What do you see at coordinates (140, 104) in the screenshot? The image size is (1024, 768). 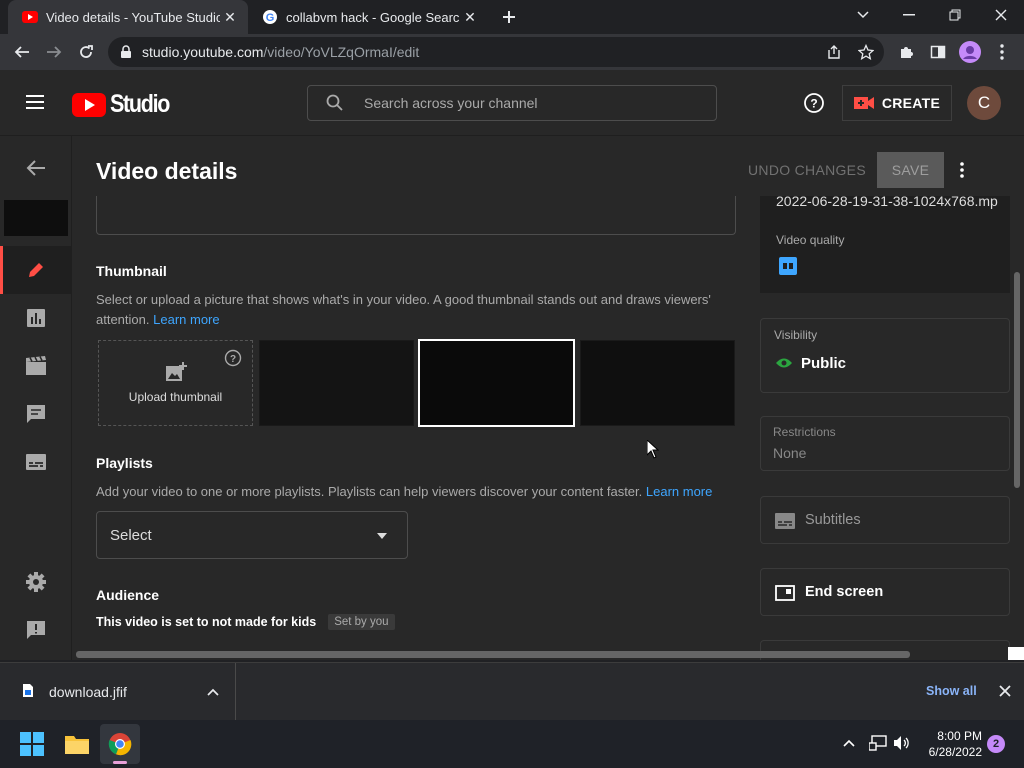 I see `logo-text: Studio` at bounding box center [140, 104].